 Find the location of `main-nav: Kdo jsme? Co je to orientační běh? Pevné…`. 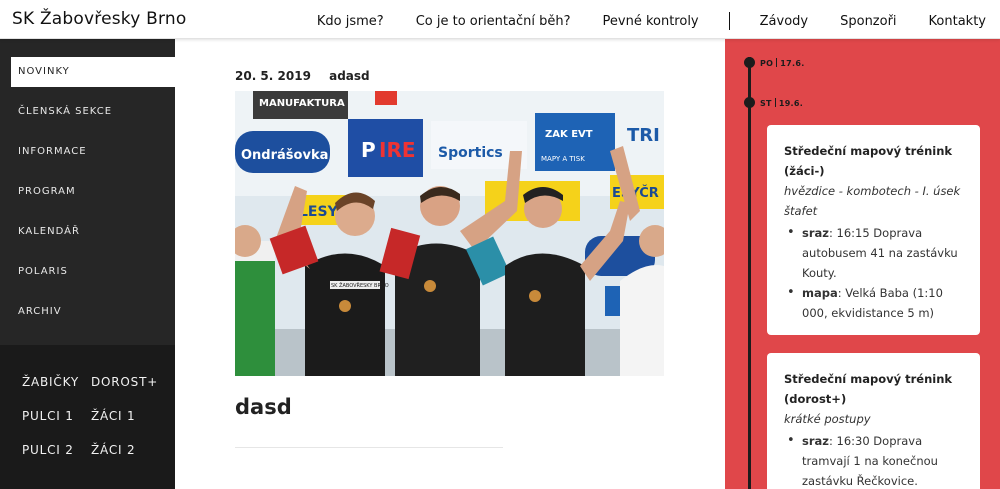

main-nav: Kdo jsme? Co je to orientační běh? Pevné… is located at coordinates (635, 21).